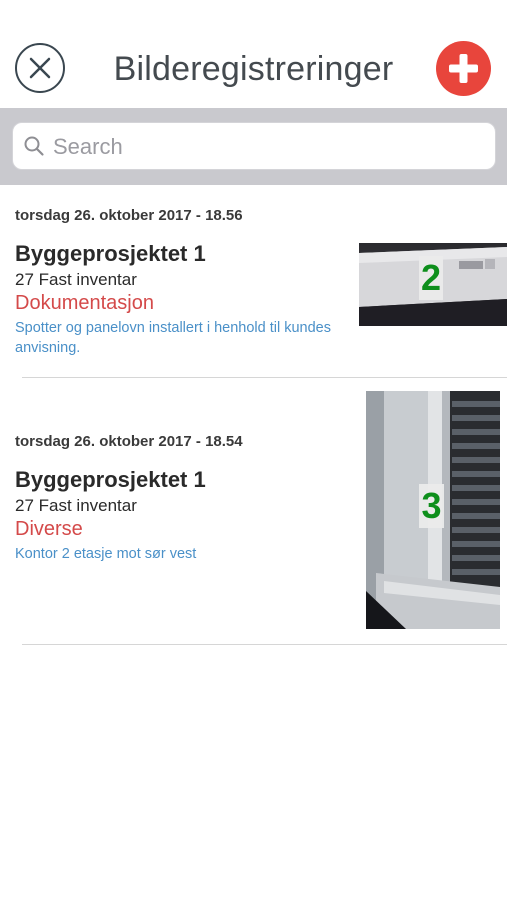 The width and height of the screenshot is (507, 900). I want to click on search-bar, so click(253, 146).